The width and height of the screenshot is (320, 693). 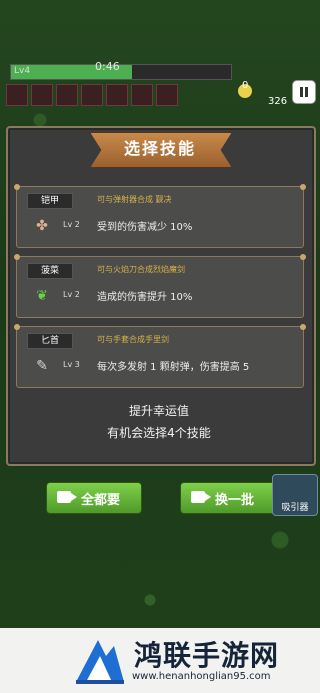 I want to click on spinach-icon: ❦, so click(x=42, y=296).